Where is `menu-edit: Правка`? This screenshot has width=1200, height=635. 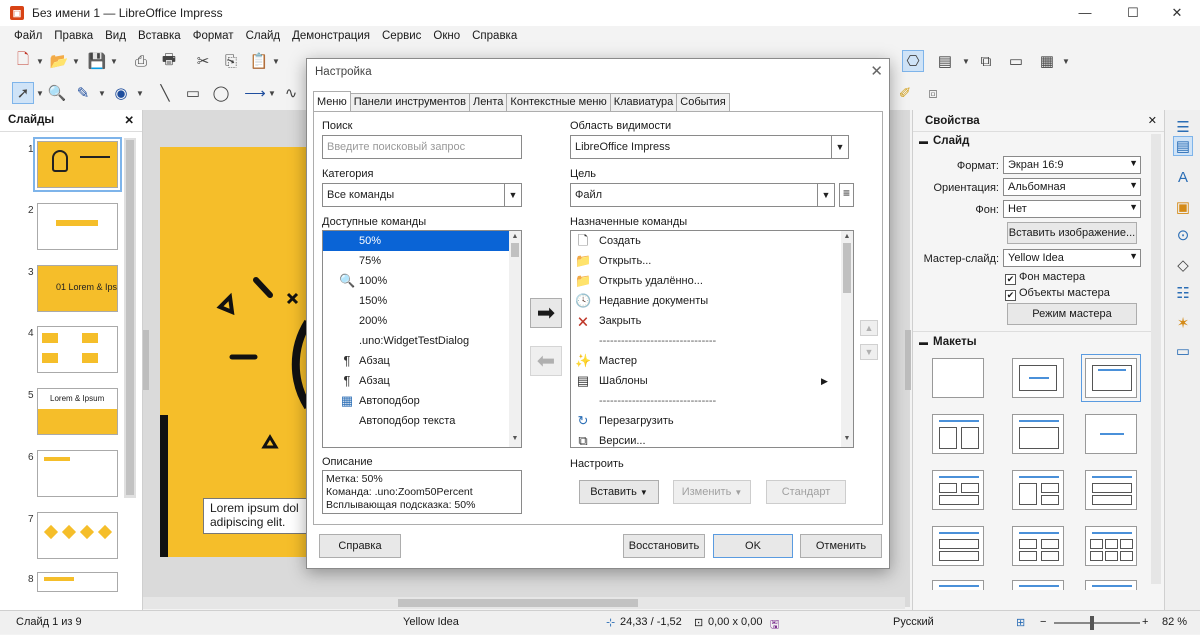
menu-edit: Правка is located at coordinates (73, 36).